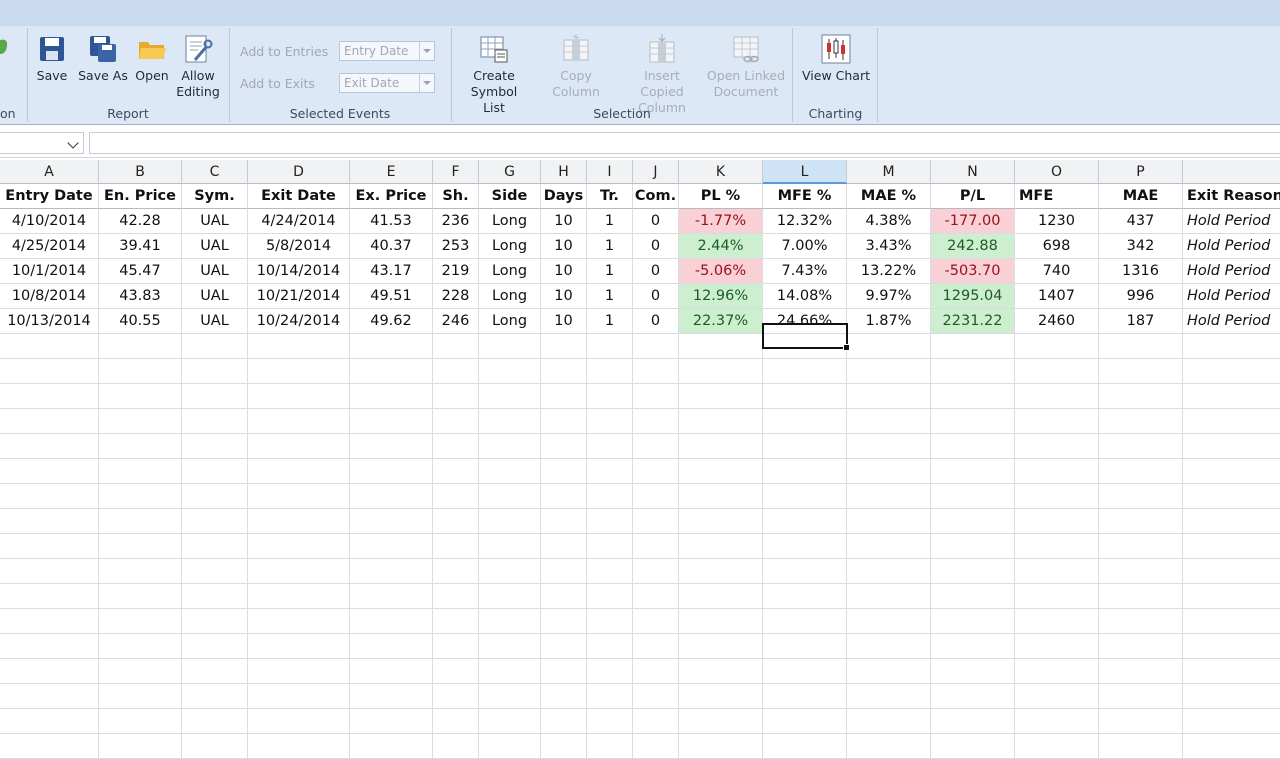  What do you see at coordinates (656, 321) in the screenshot?
I see `table-cell: 0` at bounding box center [656, 321].